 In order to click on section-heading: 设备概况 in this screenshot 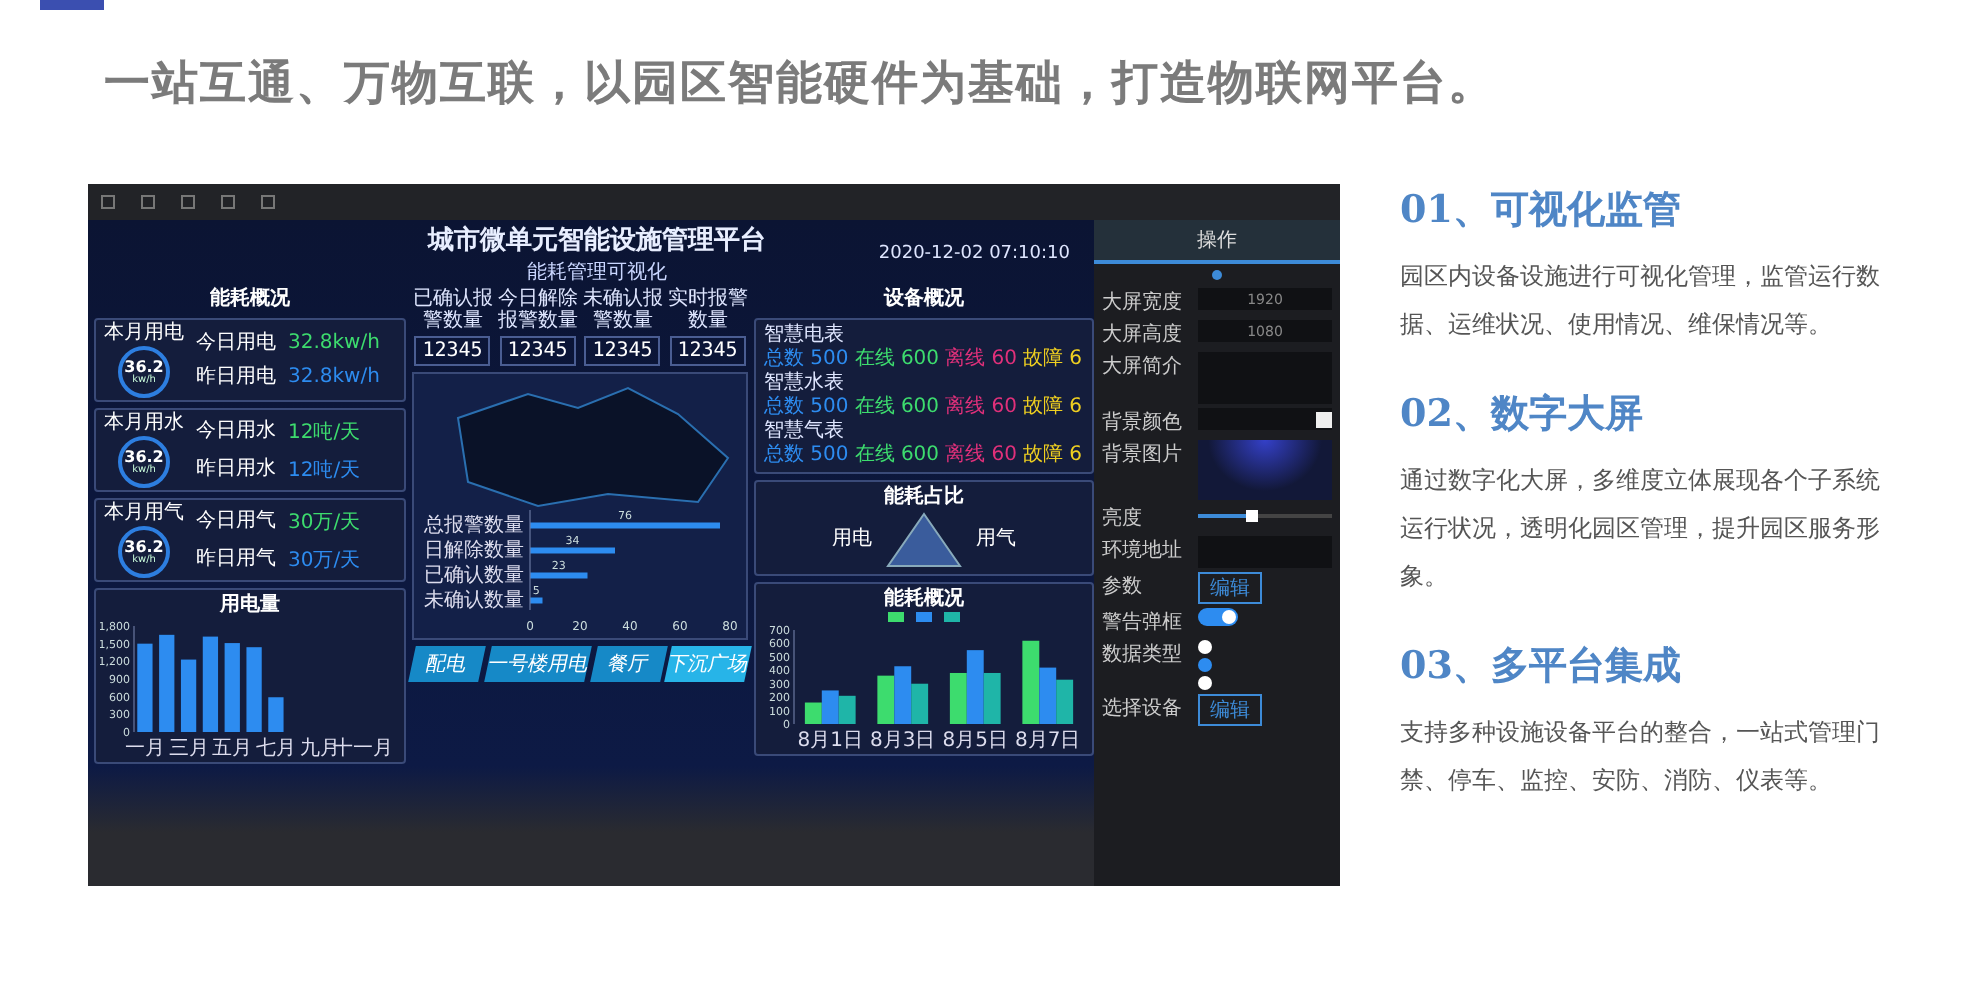, I will do `click(923, 300)`.